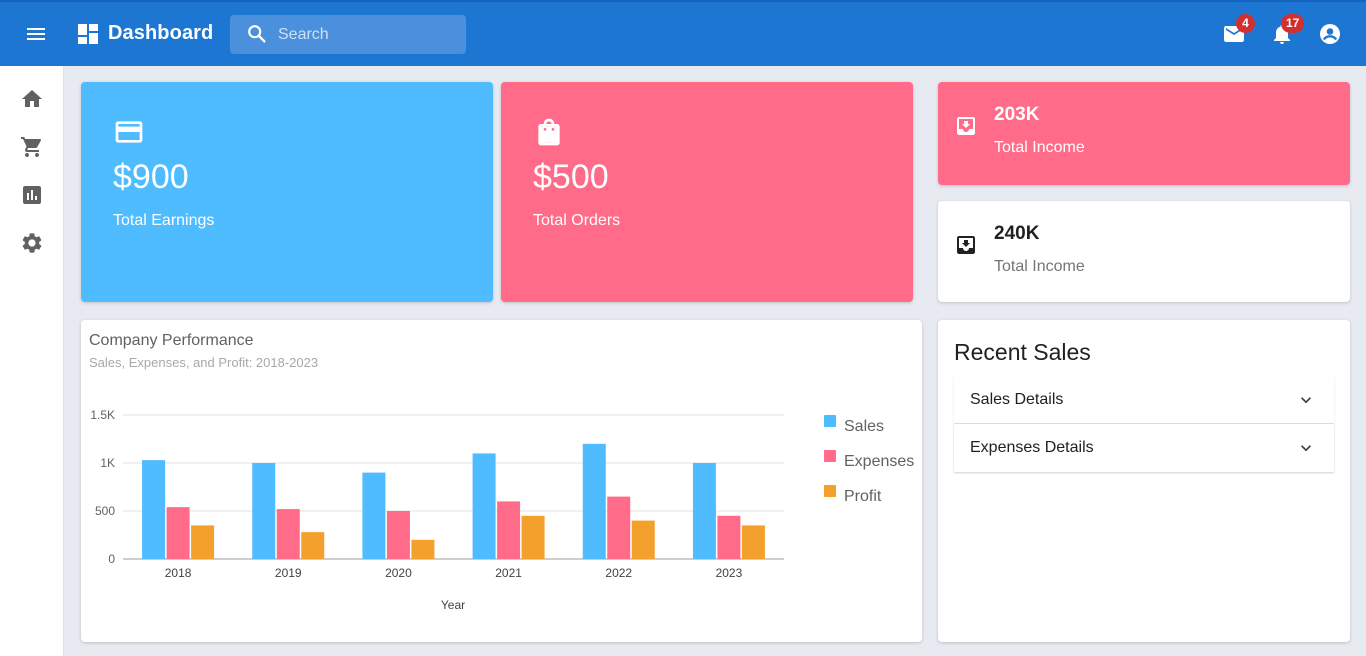  What do you see at coordinates (453, 605) in the screenshot?
I see `x-axis-label: Year` at bounding box center [453, 605].